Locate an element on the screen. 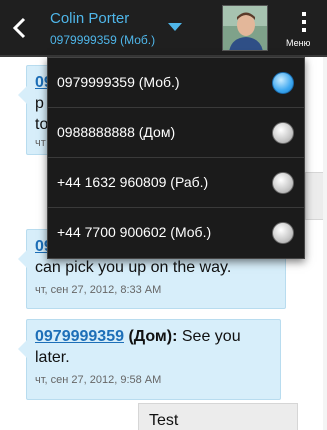  message-sender-number: 0979999359 is located at coordinates (79, 336).